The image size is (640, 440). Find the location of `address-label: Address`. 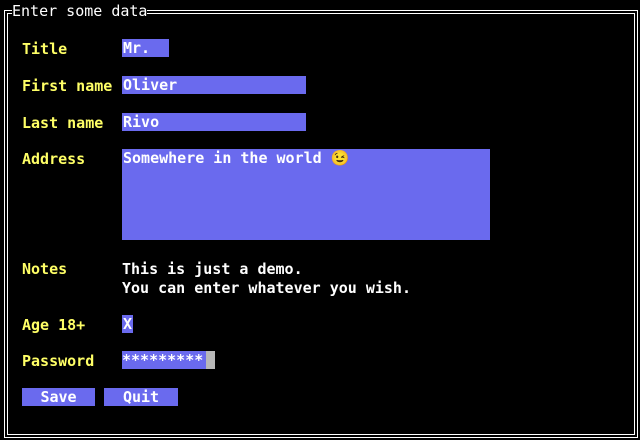

address-label: Address is located at coordinates (54, 159).